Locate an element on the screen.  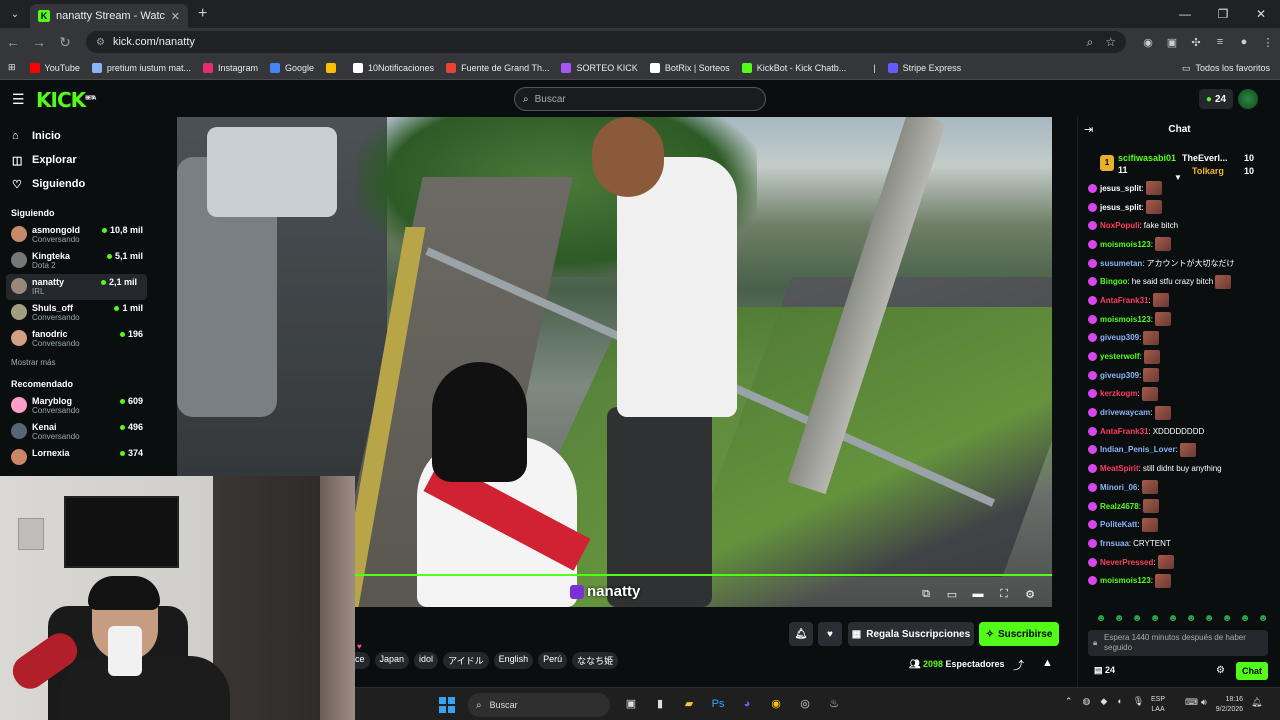
share-icon: ⤴ is located at coordinates (1018, 665).